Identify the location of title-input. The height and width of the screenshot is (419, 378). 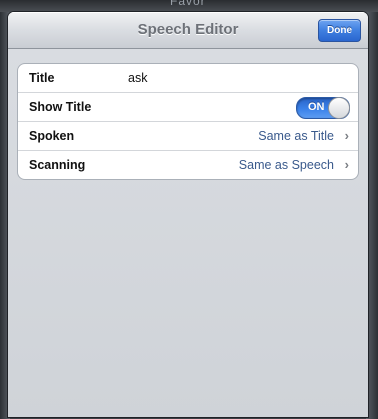
(236, 77).